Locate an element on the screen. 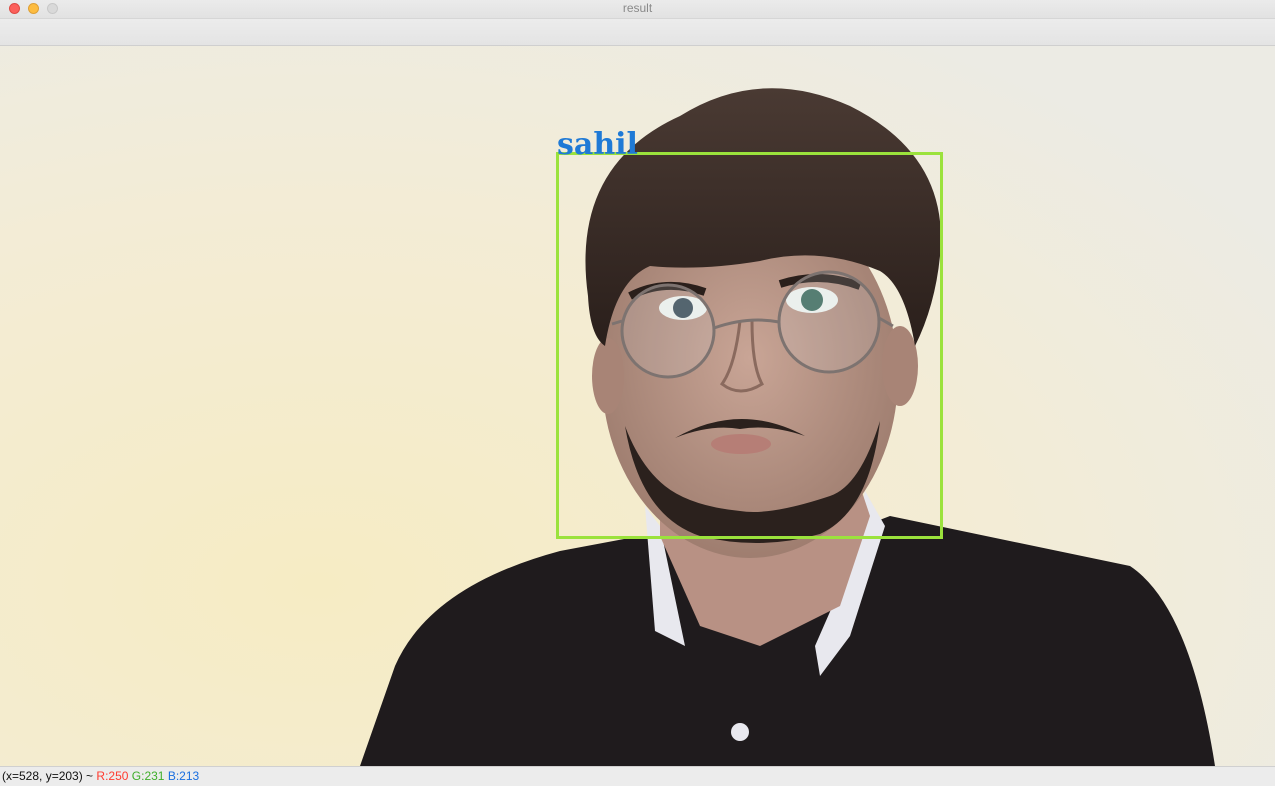  title-bar: result is located at coordinates (637, 9).